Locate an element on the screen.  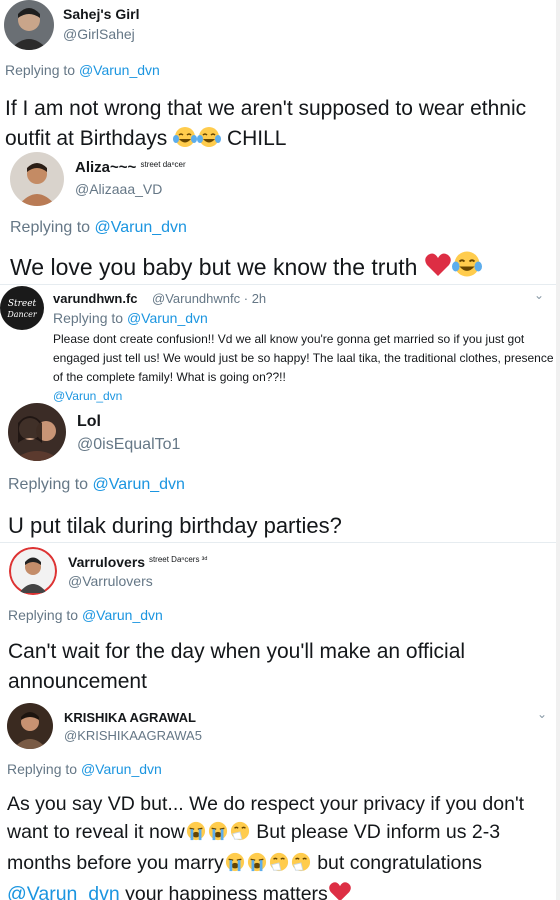
scrollbar is located at coordinates (558, 450).